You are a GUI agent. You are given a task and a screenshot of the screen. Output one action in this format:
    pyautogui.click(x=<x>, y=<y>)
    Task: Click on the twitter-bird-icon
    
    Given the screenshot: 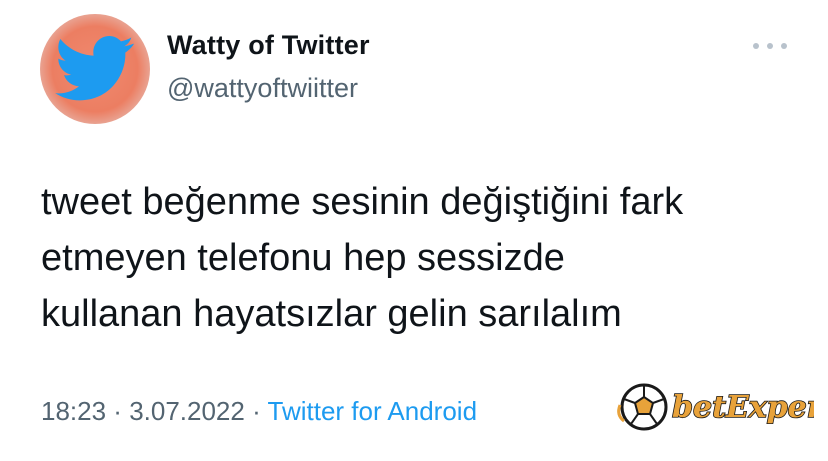 What is the action you would take?
    pyautogui.click(x=94, y=68)
    